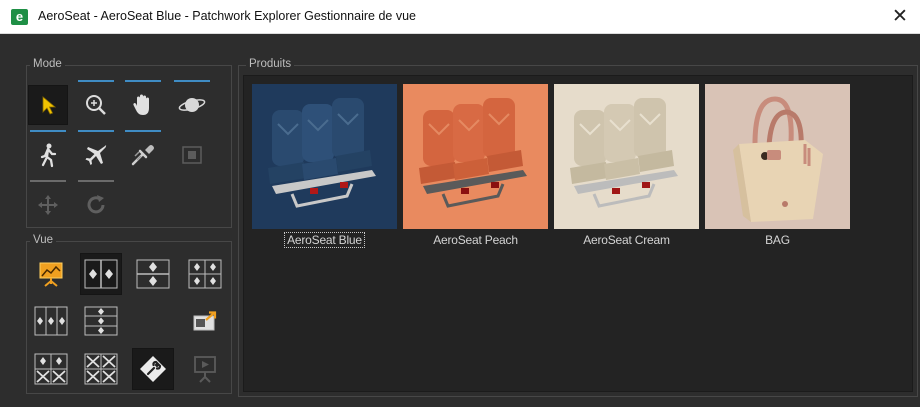 The height and width of the screenshot is (407, 920). I want to click on product-label: AeroSeat Cream, so click(626, 240).